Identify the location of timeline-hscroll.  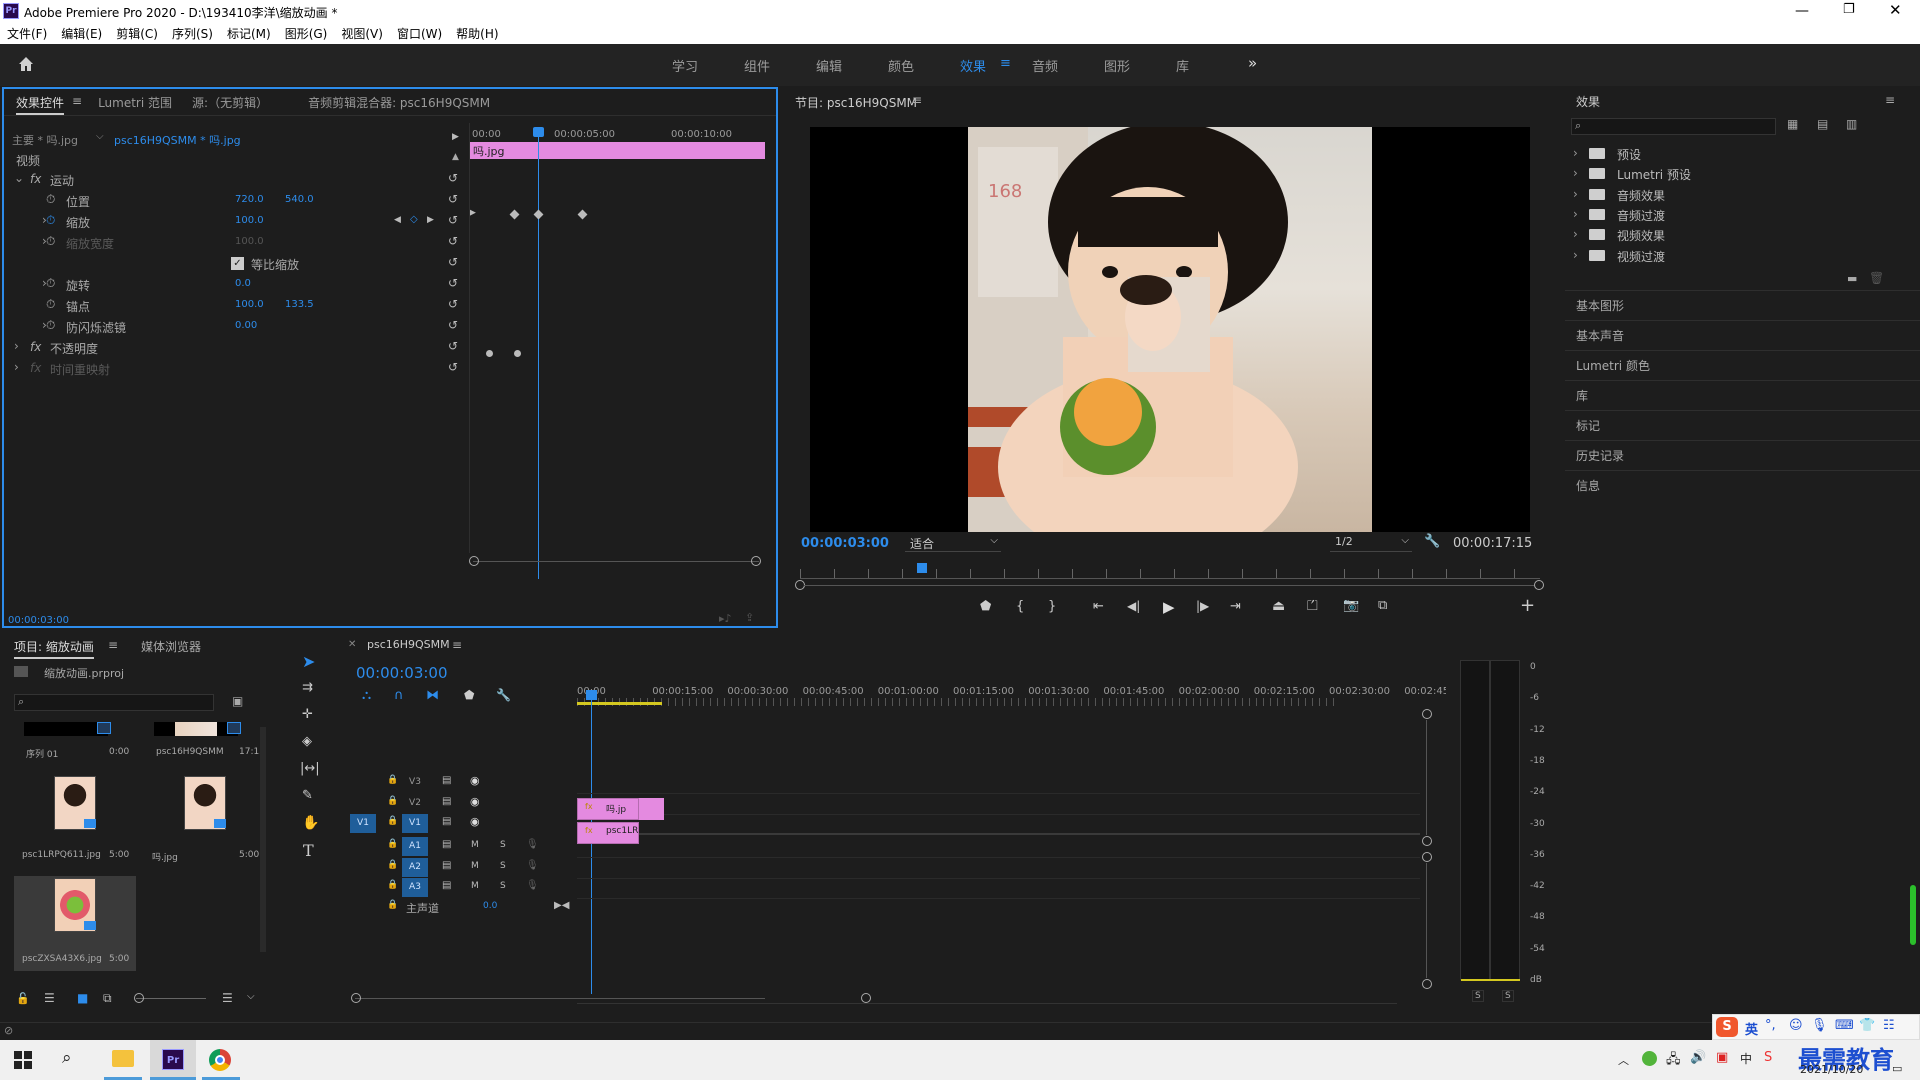
(560, 998).